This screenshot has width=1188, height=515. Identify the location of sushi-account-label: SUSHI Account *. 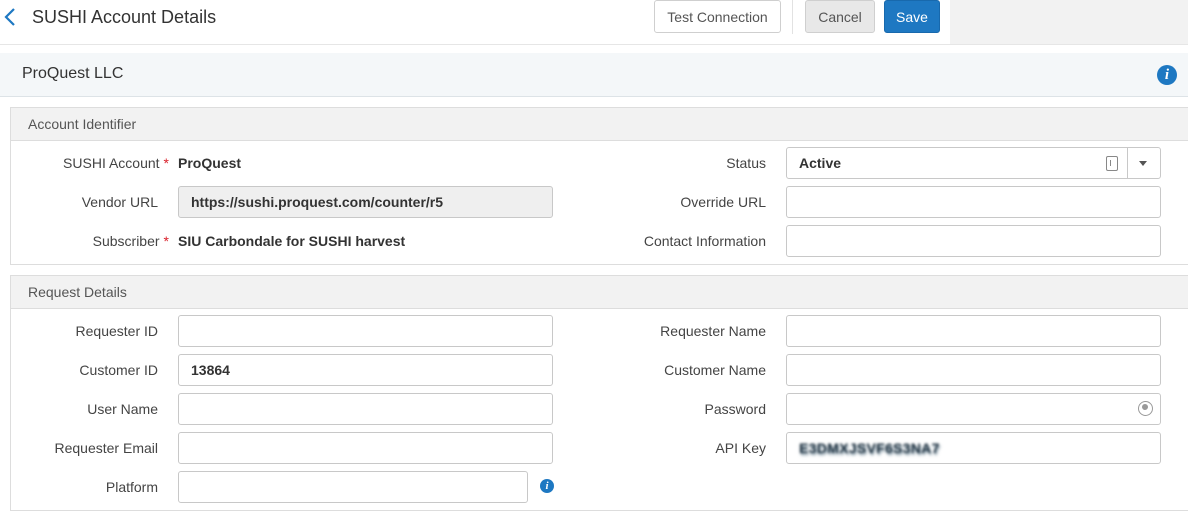
(116, 163).